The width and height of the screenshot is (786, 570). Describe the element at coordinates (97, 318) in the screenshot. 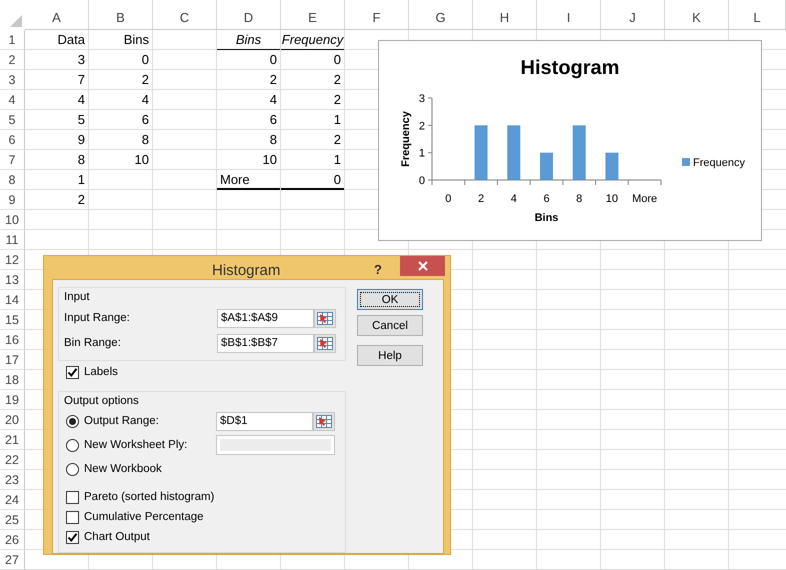

I see `field-label: Input Range:` at that location.